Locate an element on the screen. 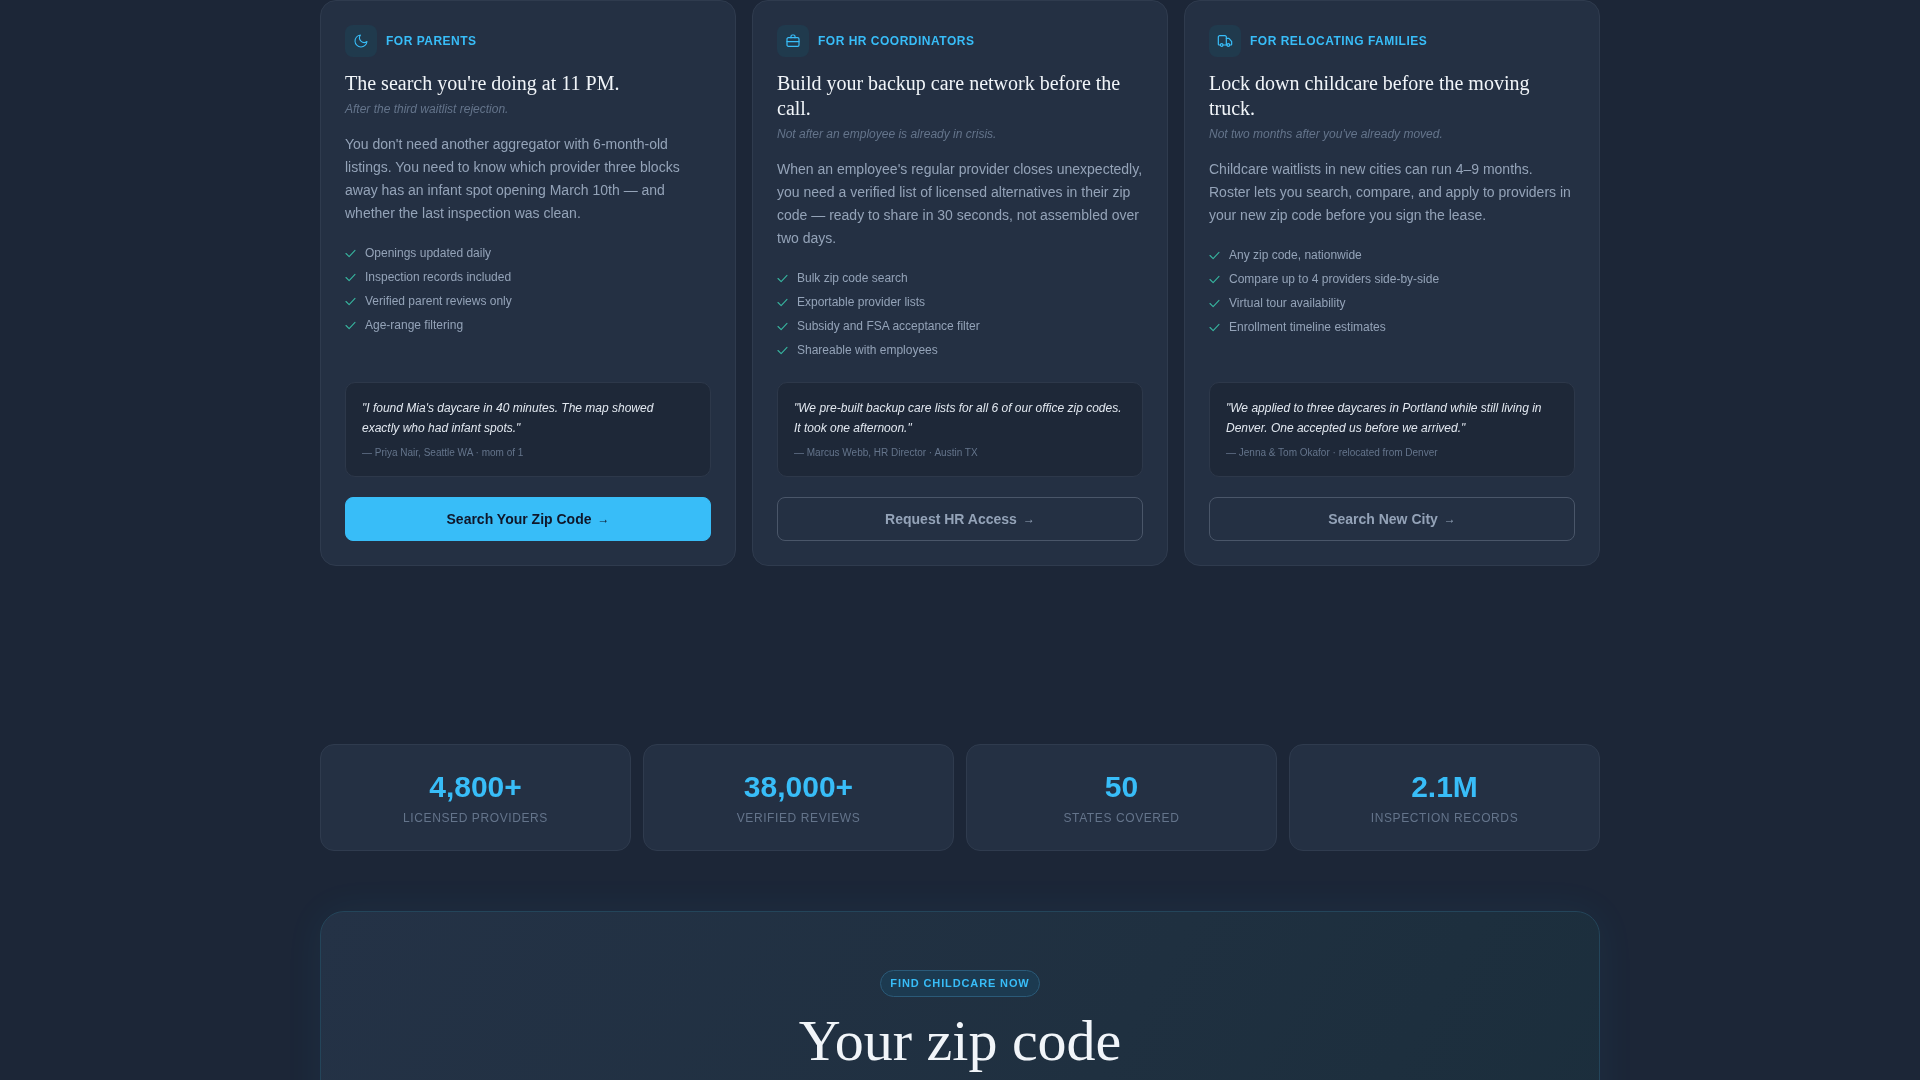 The width and height of the screenshot is (1920, 1080). testimonial-quote: "We pre-built backup care lists for all 6 of our office zip codes. It took one afternoon." is located at coordinates (958, 418).